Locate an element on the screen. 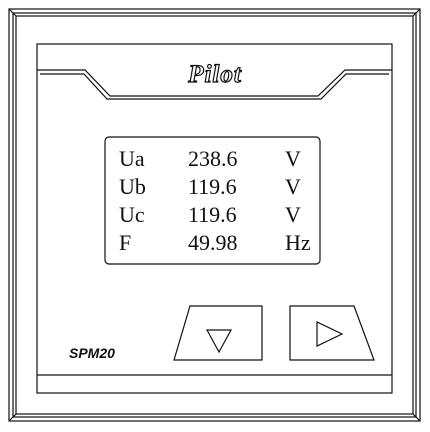 The height and width of the screenshot is (432, 430). row-value-ub: 119.6 is located at coordinates (212, 186).